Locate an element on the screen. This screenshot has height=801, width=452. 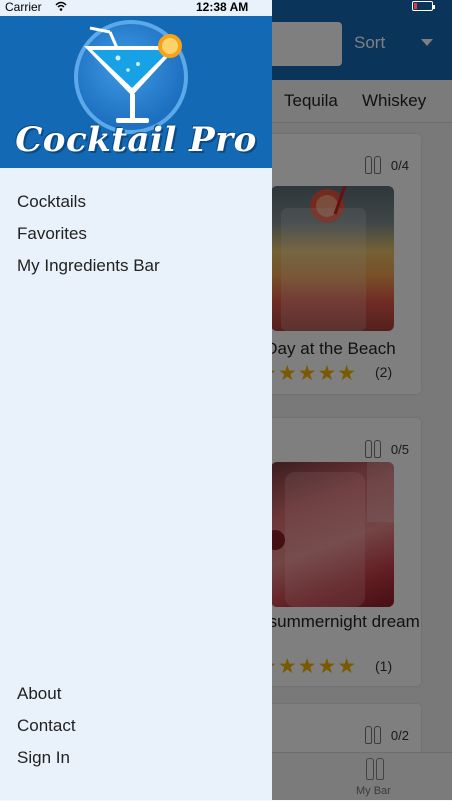
drawer-header: Cocktail Pro is located at coordinates (136, 92).